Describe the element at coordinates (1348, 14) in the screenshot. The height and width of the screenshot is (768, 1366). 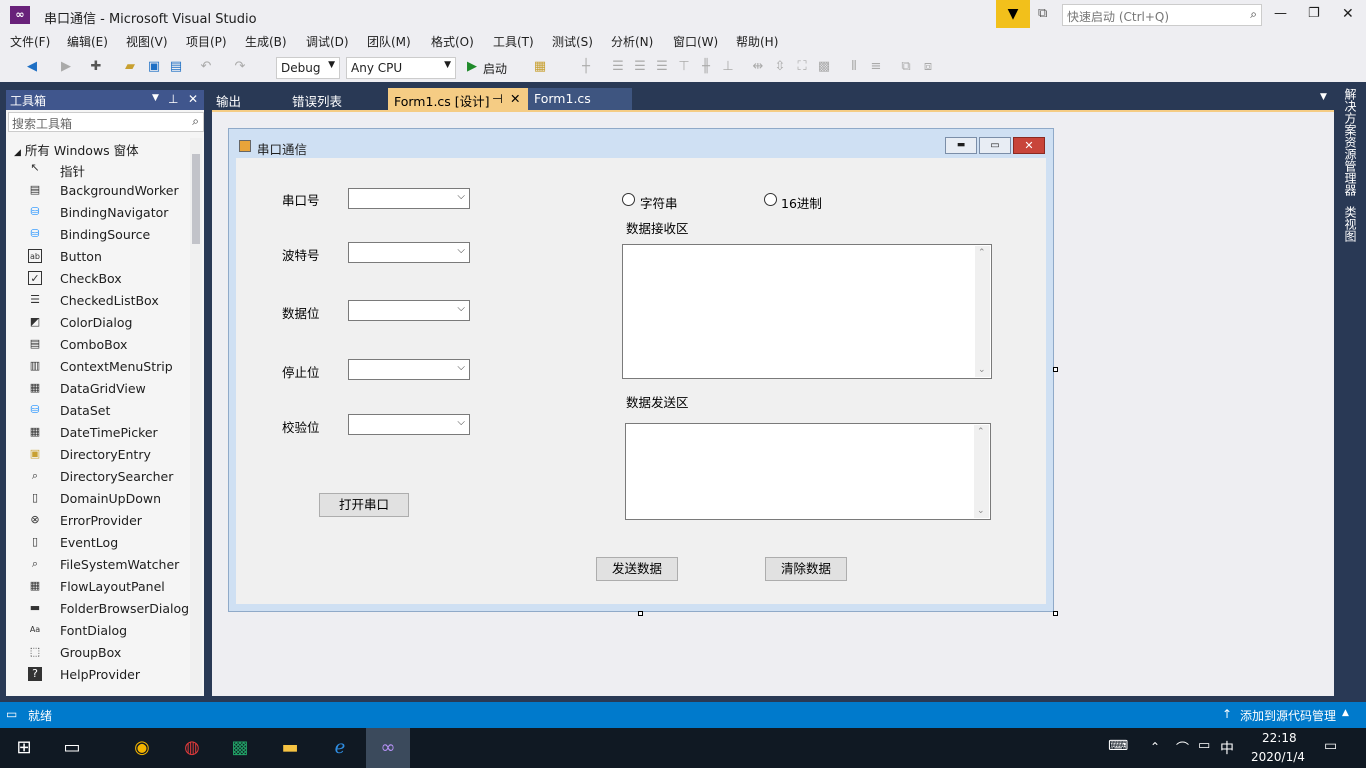
I see `close-button: ✕` at that location.